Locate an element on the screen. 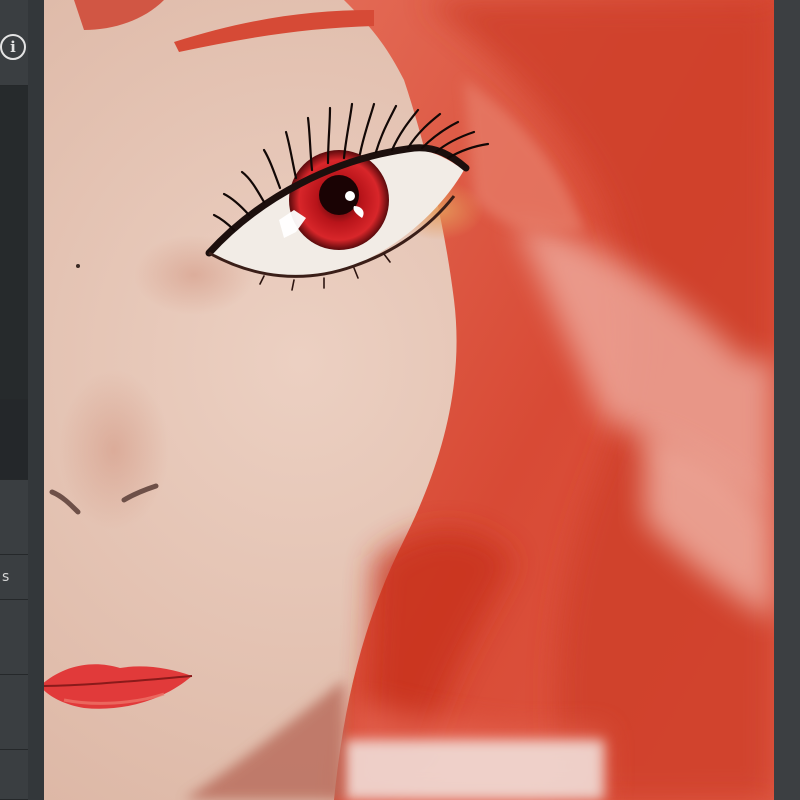 This screenshot has height=800, width=800. sidebar-tool-label: s is located at coordinates (6, 577).